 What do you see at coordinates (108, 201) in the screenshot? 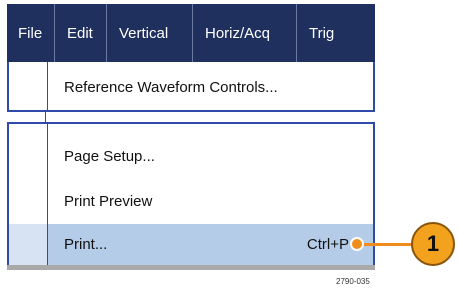
I see `menu-item-print-preview: Print Preview` at bounding box center [108, 201].